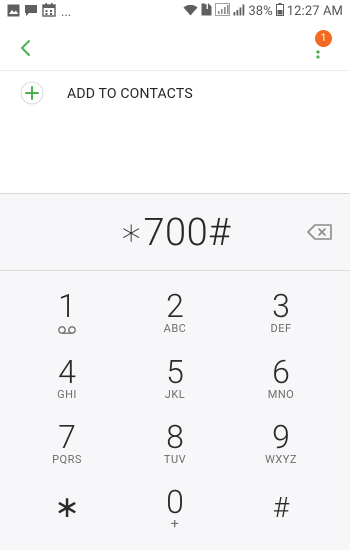 The image size is (350, 550). Describe the element at coordinates (175, 233) in the screenshot. I see `dialed-number-field: ∗700#` at that location.